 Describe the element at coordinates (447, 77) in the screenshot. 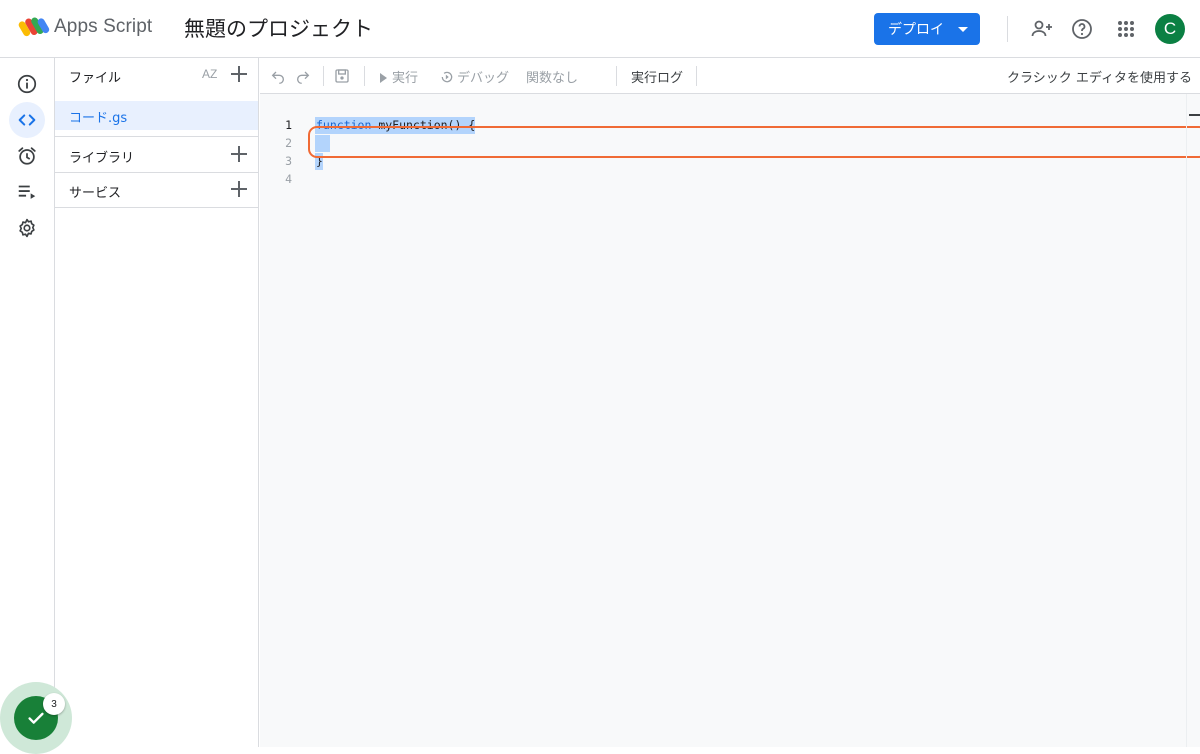

I see `debug-icon` at that location.